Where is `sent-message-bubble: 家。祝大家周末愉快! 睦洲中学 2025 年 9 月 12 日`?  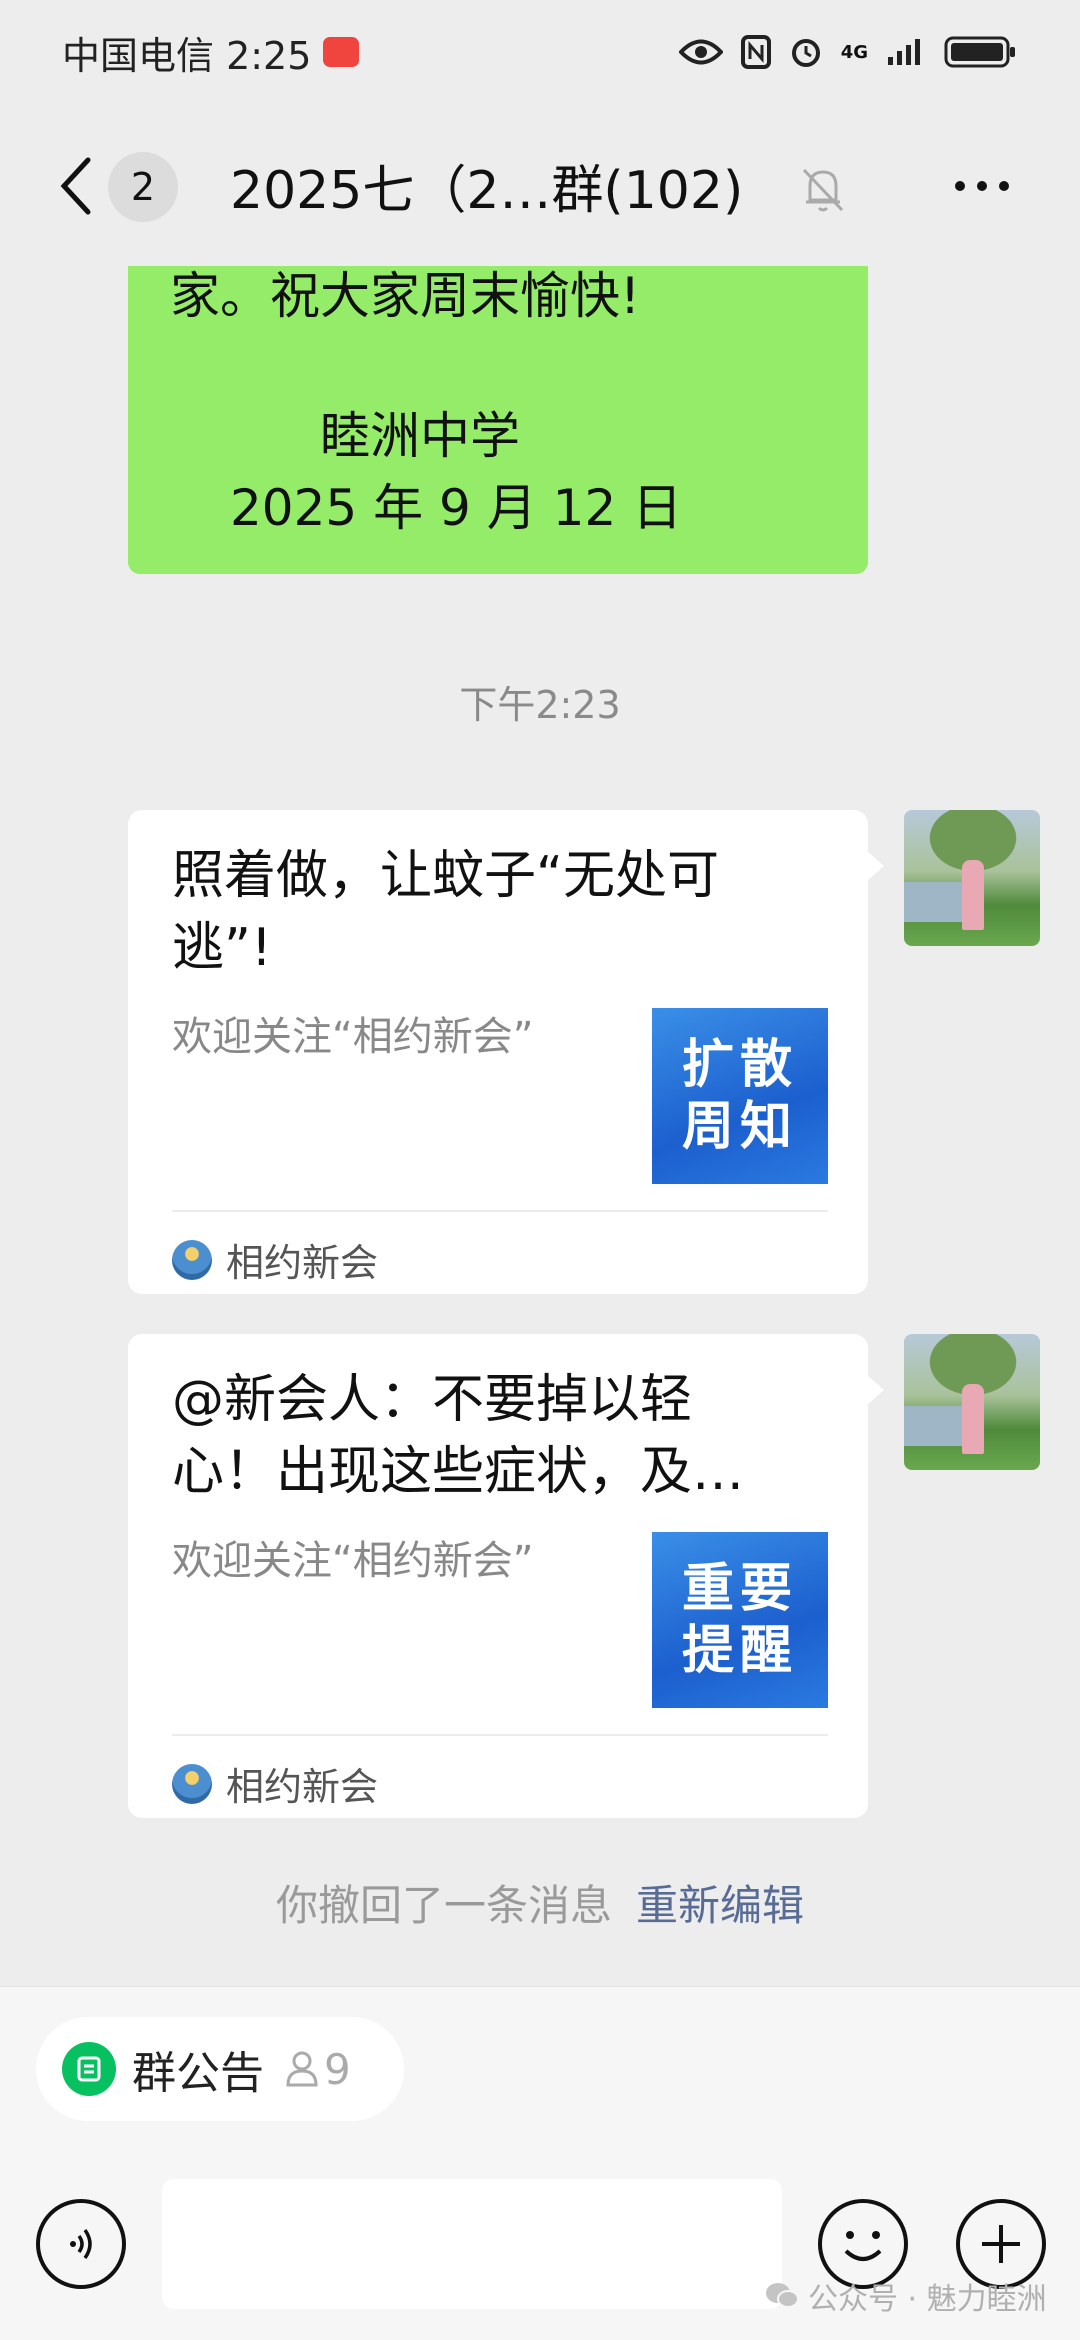 sent-message-bubble: 家。祝大家周末愉快! 睦洲中学 2025 年 9 月 12 日 is located at coordinates (498, 420).